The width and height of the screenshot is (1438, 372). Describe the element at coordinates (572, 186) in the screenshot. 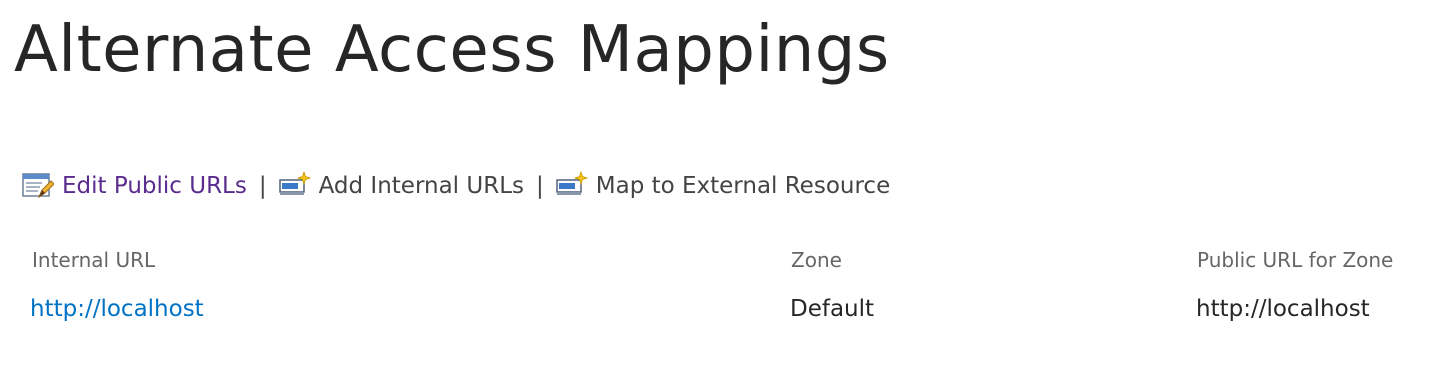

I see `map-external-icon` at that location.